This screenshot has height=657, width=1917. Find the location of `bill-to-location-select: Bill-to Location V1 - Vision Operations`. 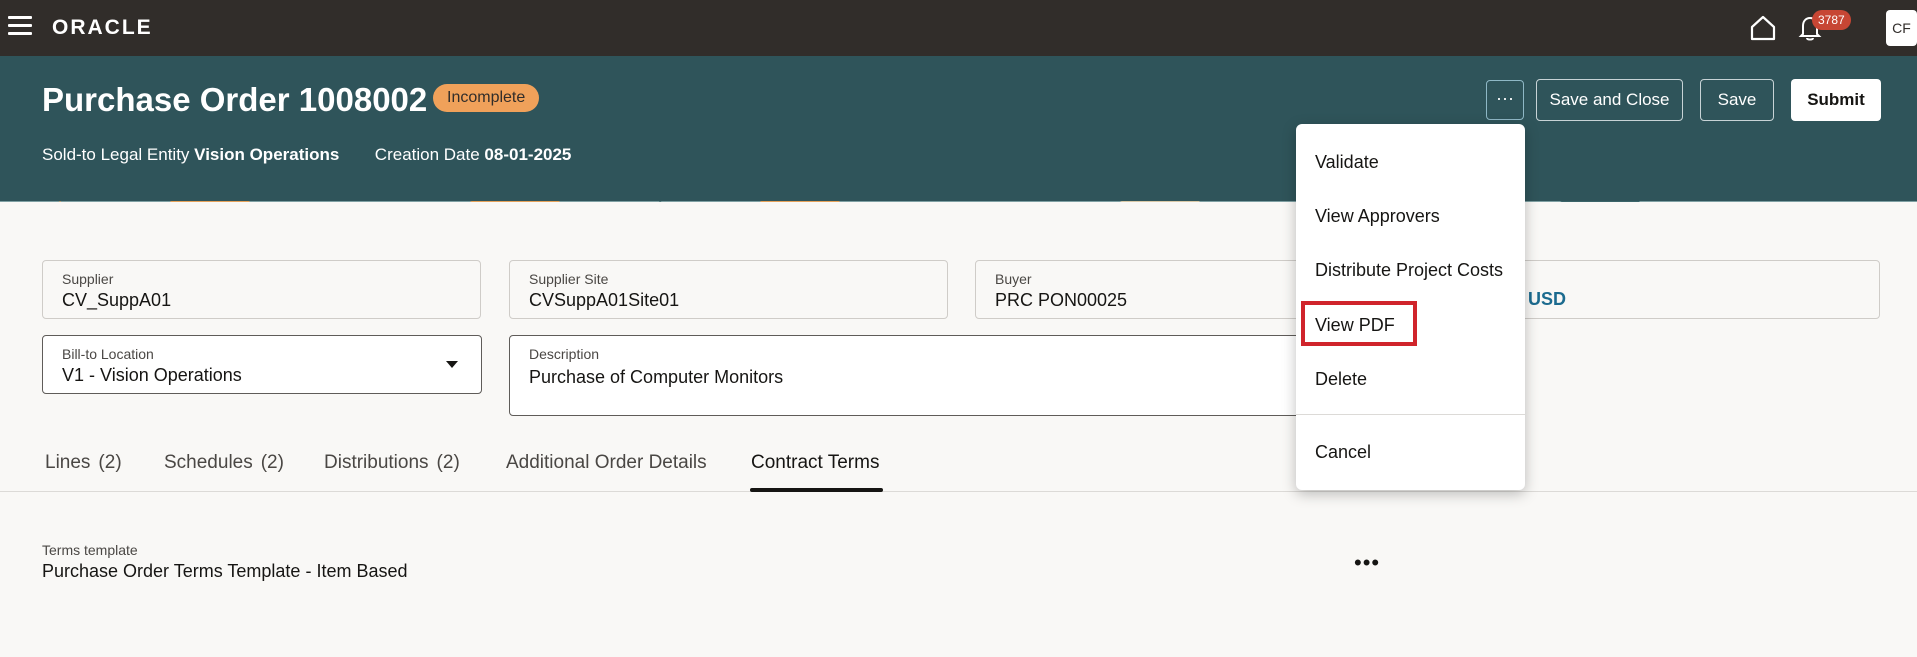

bill-to-location-select: Bill-to Location V1 - Vision Operations is located at coordinates (262, 364).